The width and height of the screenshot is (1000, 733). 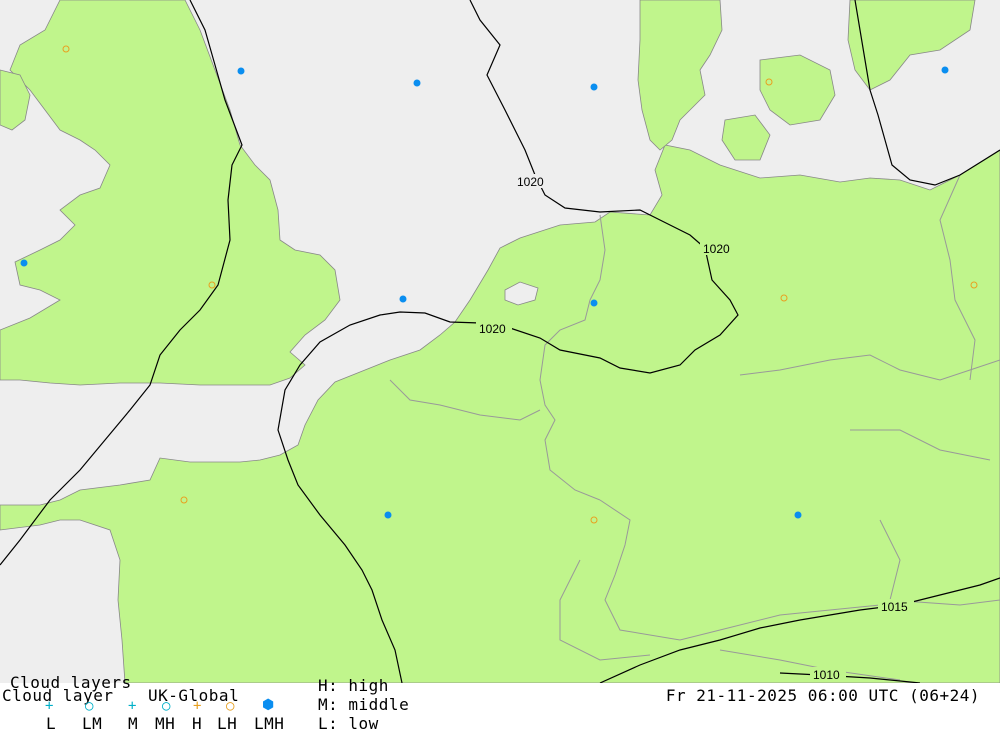 What do you see at coordinates (51, 723) in the screenshot?
I see `layer-label-l: L` at bounding box center [51, 723].